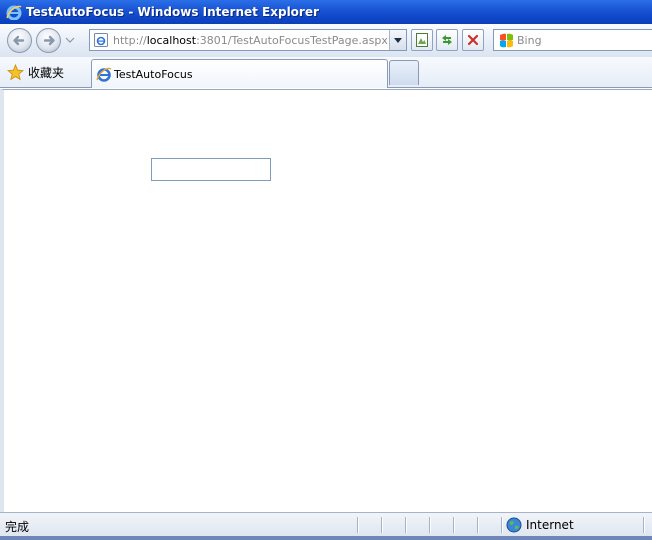 Image resolution: width=652 pixels, height=540 pixels. I want to click on search-box, so click(572, 40).